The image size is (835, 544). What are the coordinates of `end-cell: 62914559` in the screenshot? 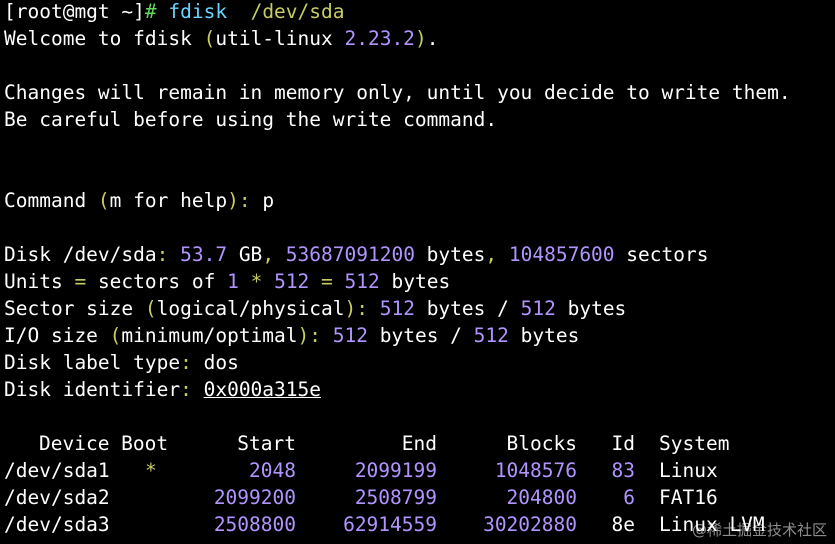 It's located at (390, 524).